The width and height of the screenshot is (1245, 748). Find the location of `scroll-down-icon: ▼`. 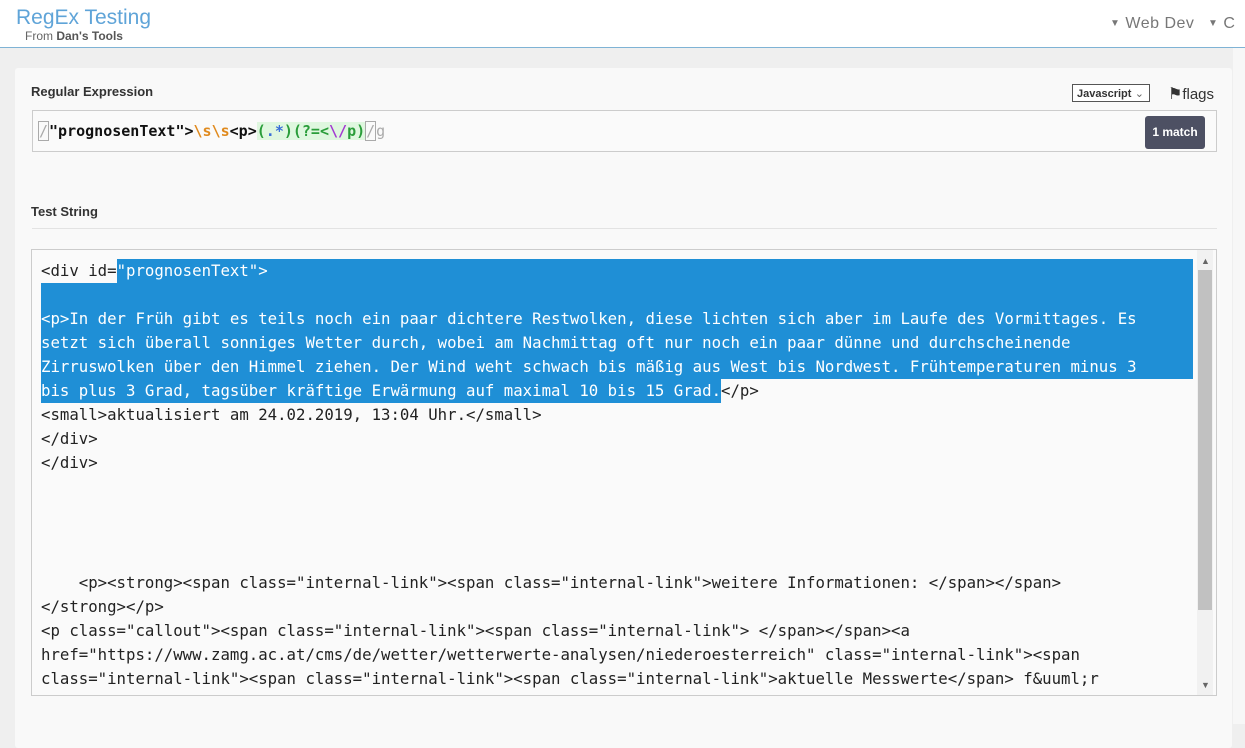

scroll-down-icon: ▼ is located at coordinates (1205, 685).